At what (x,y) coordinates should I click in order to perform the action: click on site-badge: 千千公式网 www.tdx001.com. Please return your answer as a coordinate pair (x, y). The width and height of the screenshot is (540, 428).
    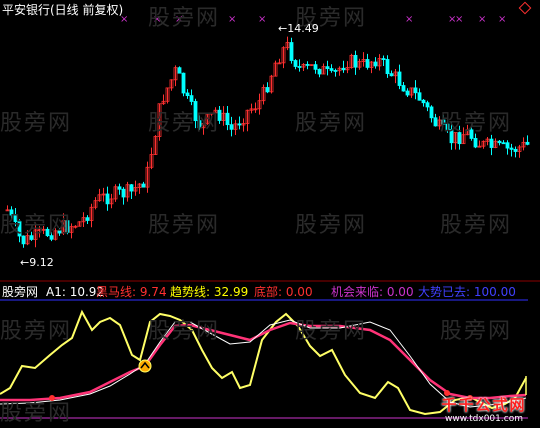
    Looking at the image, I should click on (484, 411).